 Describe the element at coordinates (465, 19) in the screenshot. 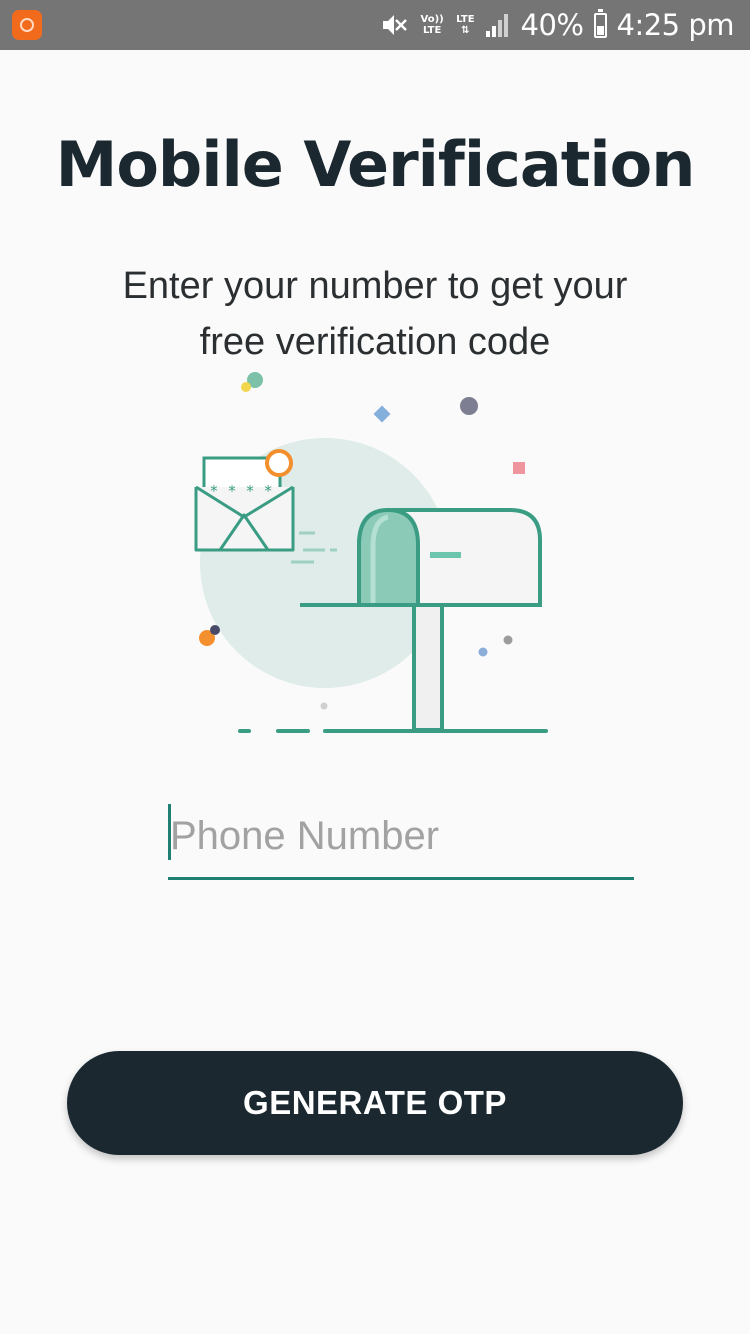

I see `lte-label: LTE` at that location.